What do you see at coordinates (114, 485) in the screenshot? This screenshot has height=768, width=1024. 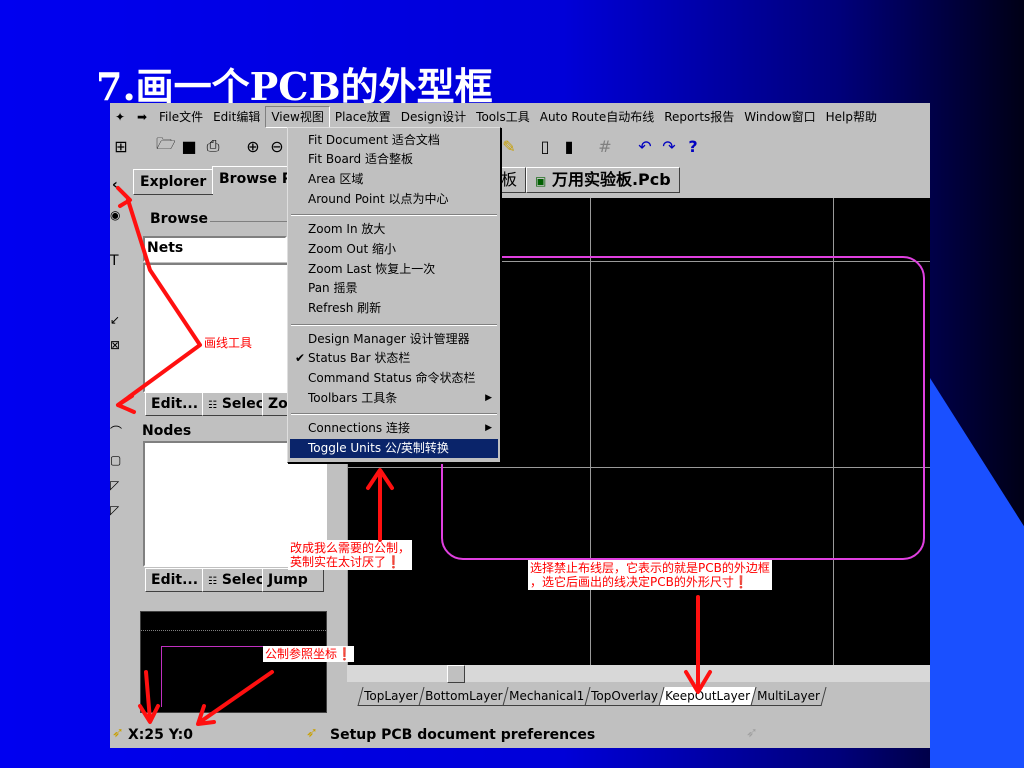 I see `polygon-icon: ◸` at bounding box center [114, 485].